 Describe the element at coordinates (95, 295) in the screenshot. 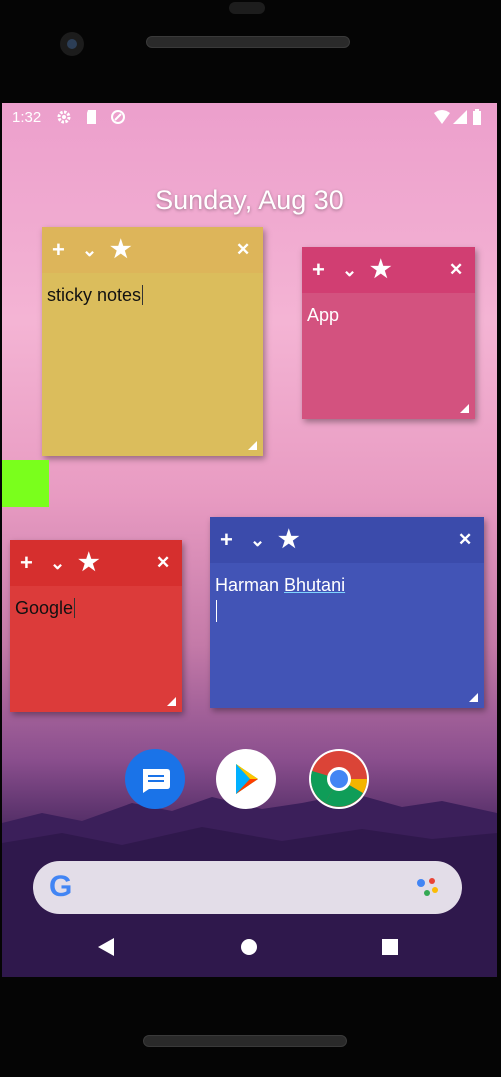

I see `note-text: sticky notes` at that location.